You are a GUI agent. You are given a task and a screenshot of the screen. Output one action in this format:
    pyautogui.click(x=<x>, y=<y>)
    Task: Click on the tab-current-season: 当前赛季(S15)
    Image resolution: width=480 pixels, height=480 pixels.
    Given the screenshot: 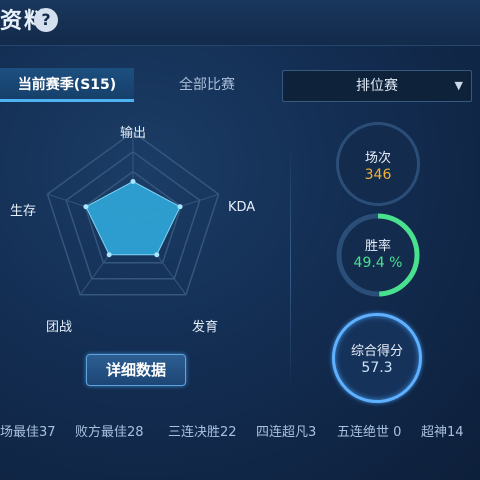 What is the action you would take?
    pyautogui.click(x=67, y=85)
    